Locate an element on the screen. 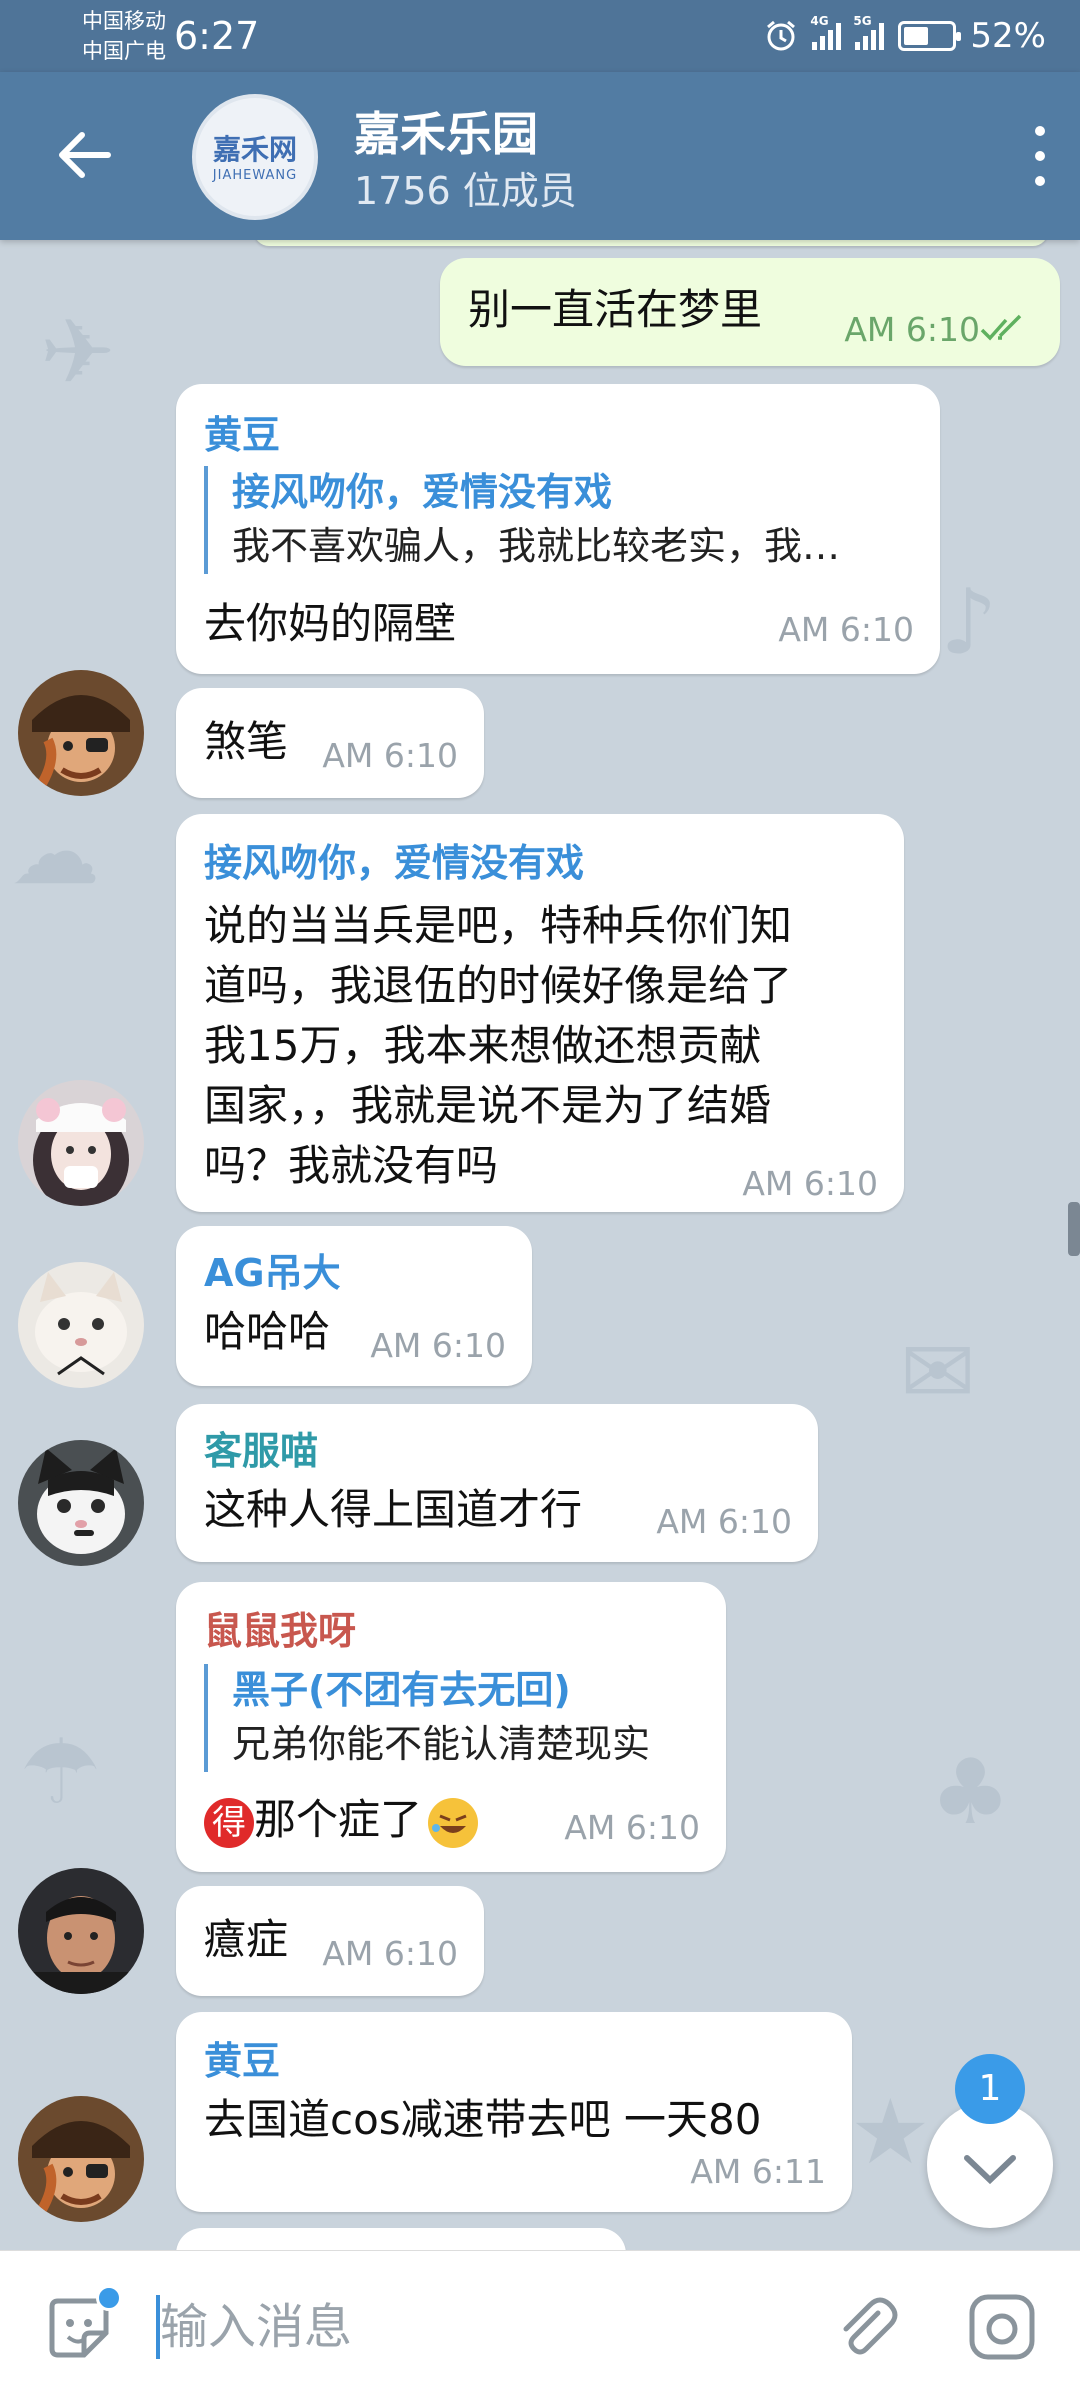 Image resolution: width=1080 pixels, height=2400 pixels. more-menu-icon is located at coordinates (1040, 156).